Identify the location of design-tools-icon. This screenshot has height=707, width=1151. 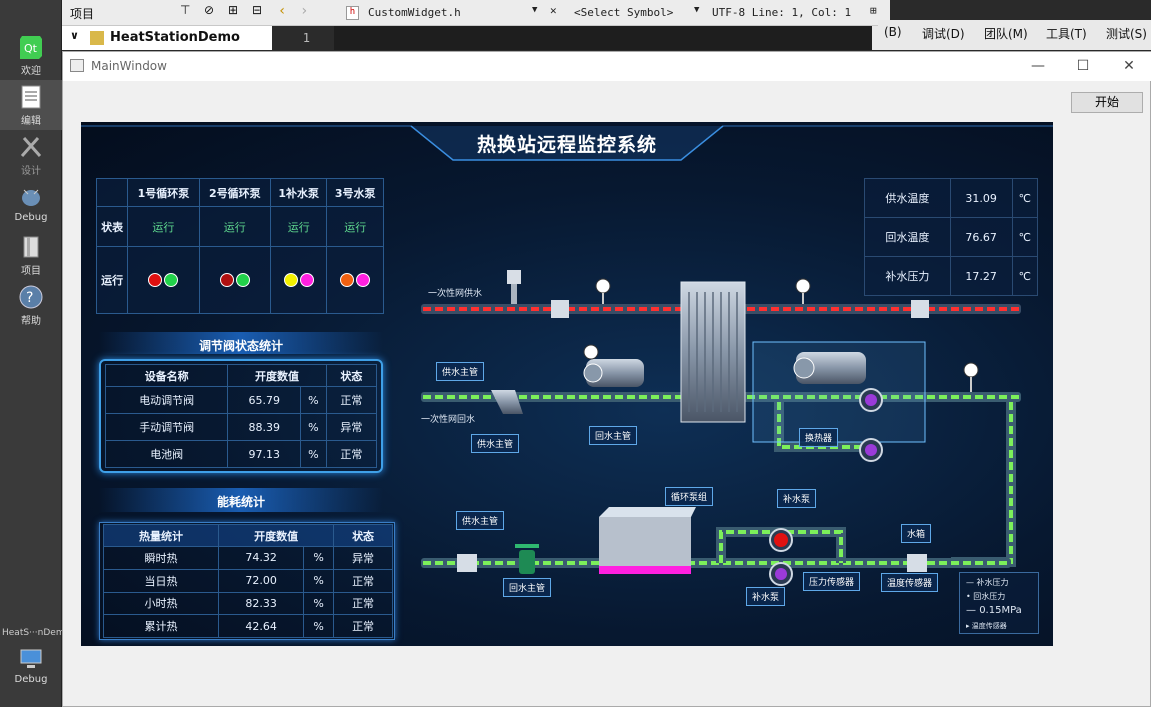
(31, 147).